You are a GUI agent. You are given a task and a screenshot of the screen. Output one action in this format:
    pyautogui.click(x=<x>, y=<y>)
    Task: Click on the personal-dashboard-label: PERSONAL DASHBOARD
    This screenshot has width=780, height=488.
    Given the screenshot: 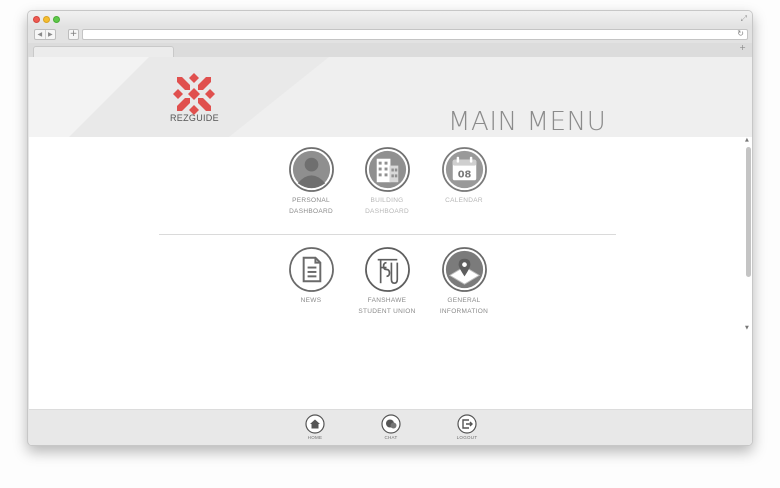 What is the action you would take?
    pyautogui.click(x=311, y=206)
    